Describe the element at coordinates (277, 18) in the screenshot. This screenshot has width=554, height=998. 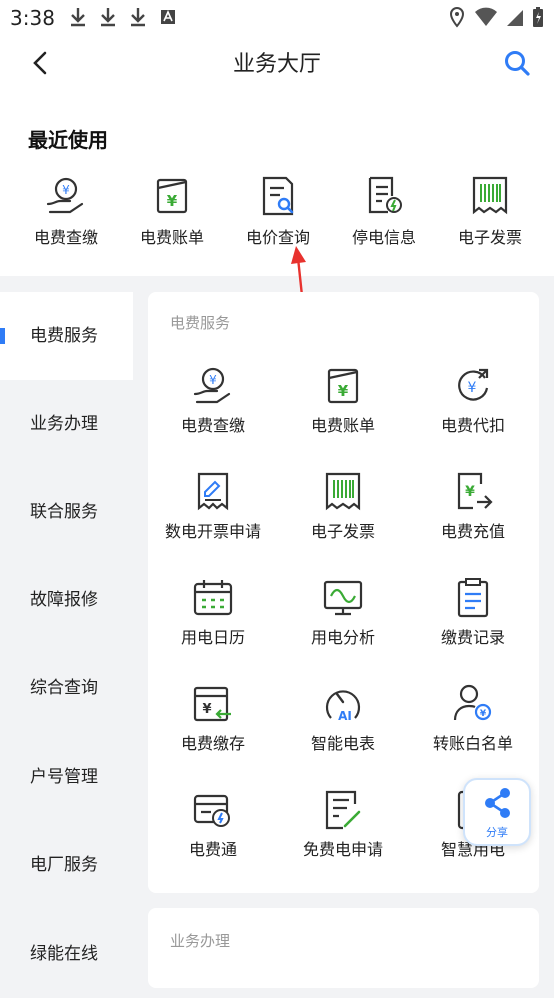
I see `status-bar: 3:38` at that location.